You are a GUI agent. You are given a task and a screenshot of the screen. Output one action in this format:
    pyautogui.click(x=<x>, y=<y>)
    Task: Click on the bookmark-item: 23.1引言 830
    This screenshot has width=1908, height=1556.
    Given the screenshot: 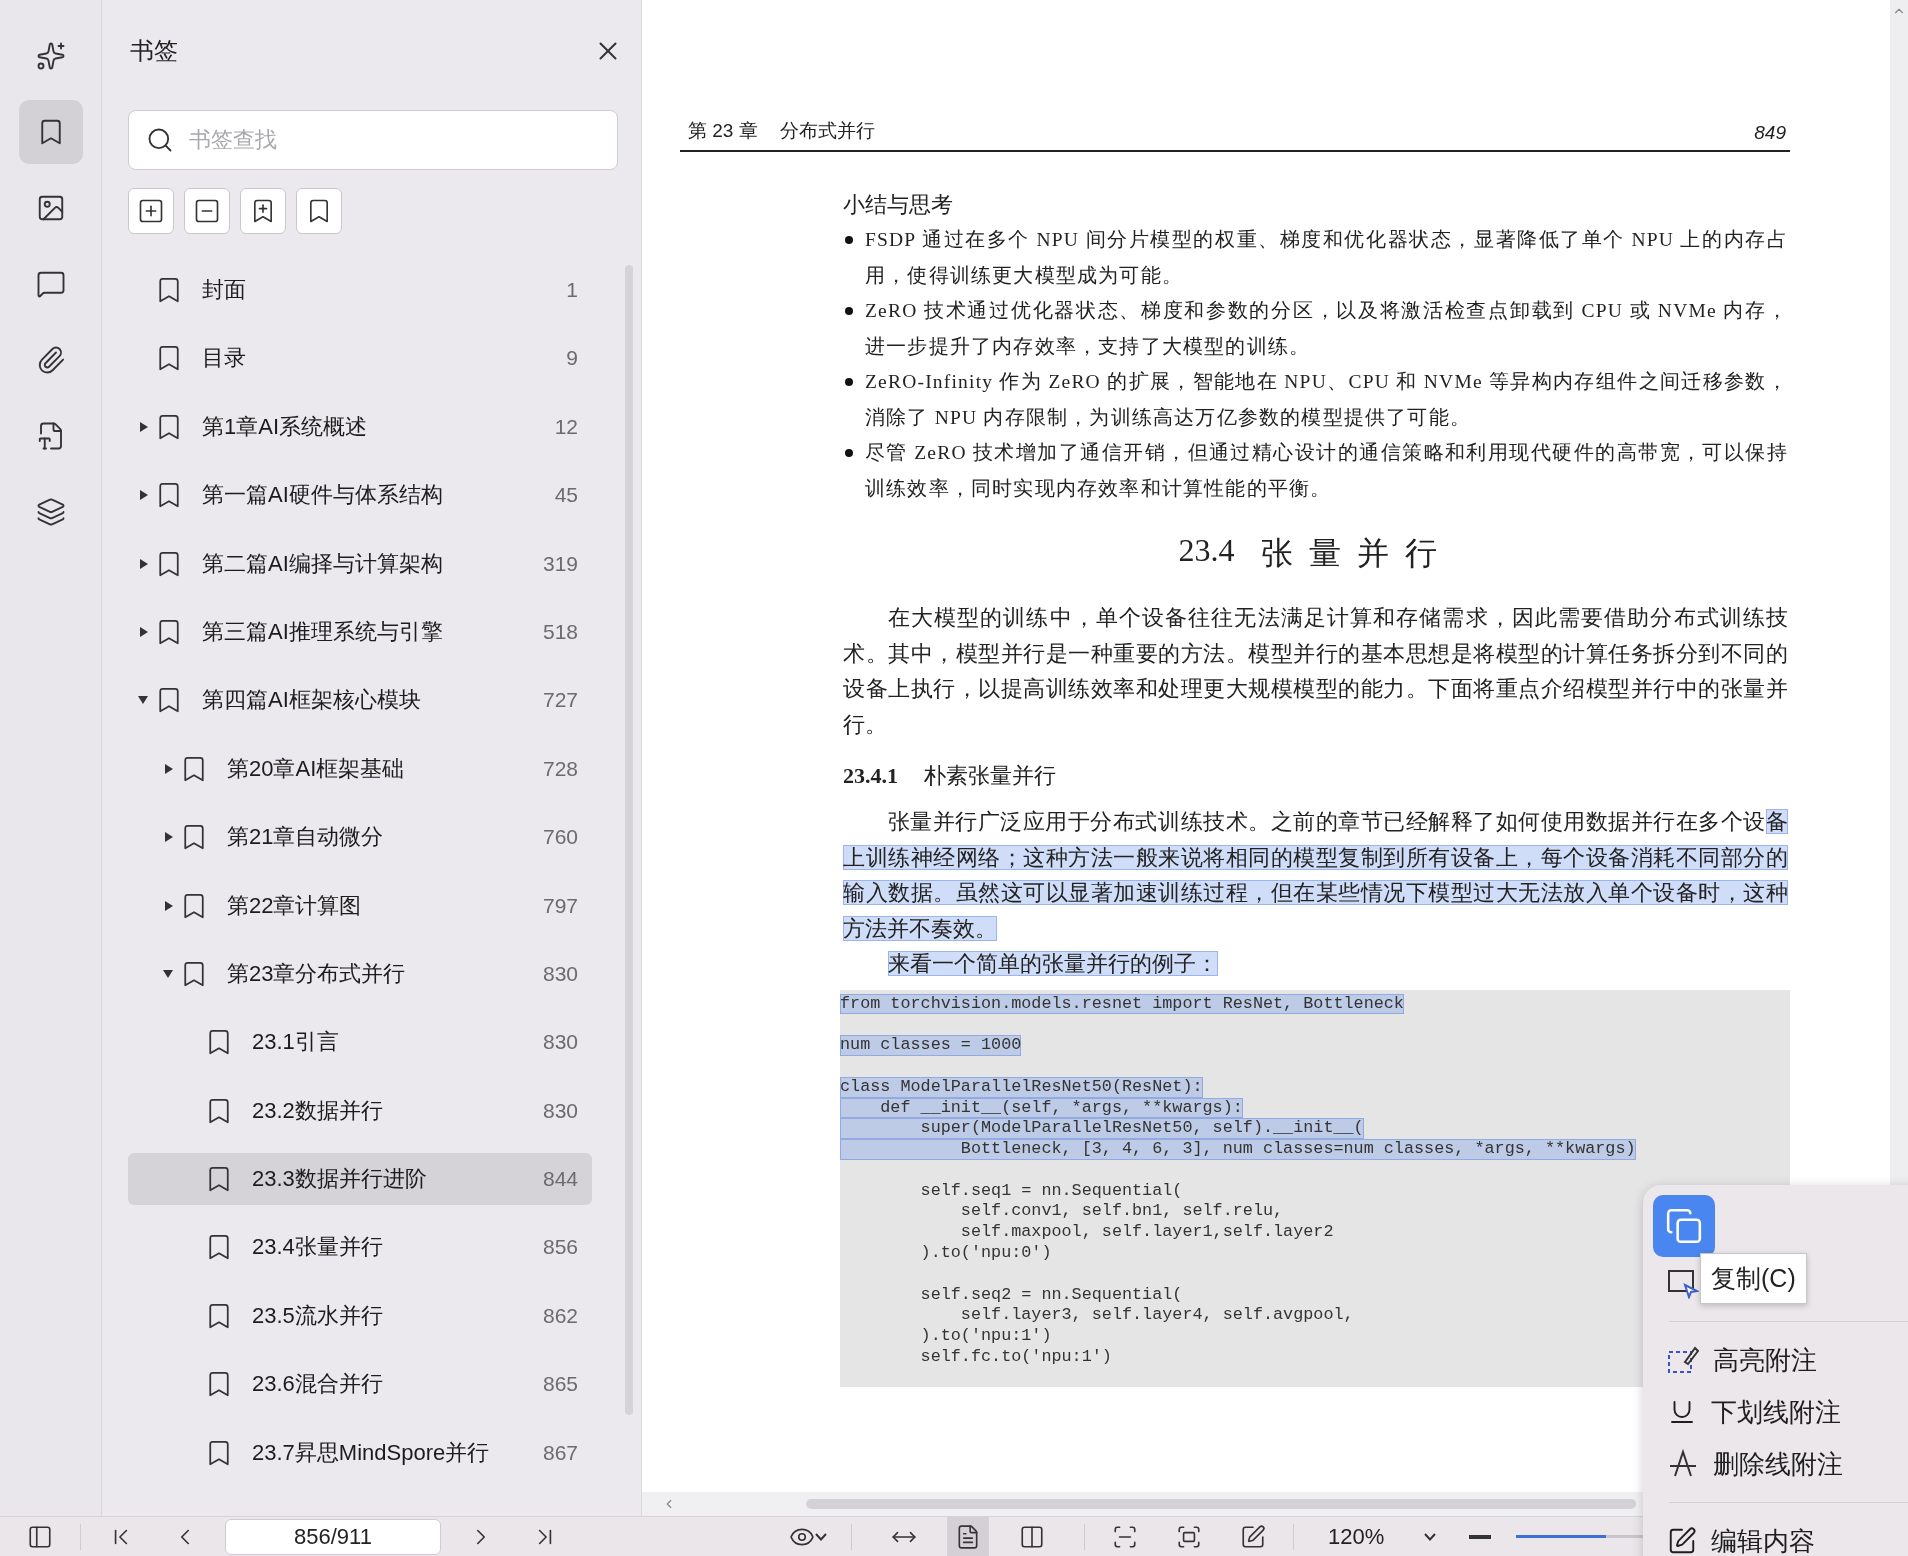 What is the action you would take?
    pyautogui.click(x=360, y=1042)
    